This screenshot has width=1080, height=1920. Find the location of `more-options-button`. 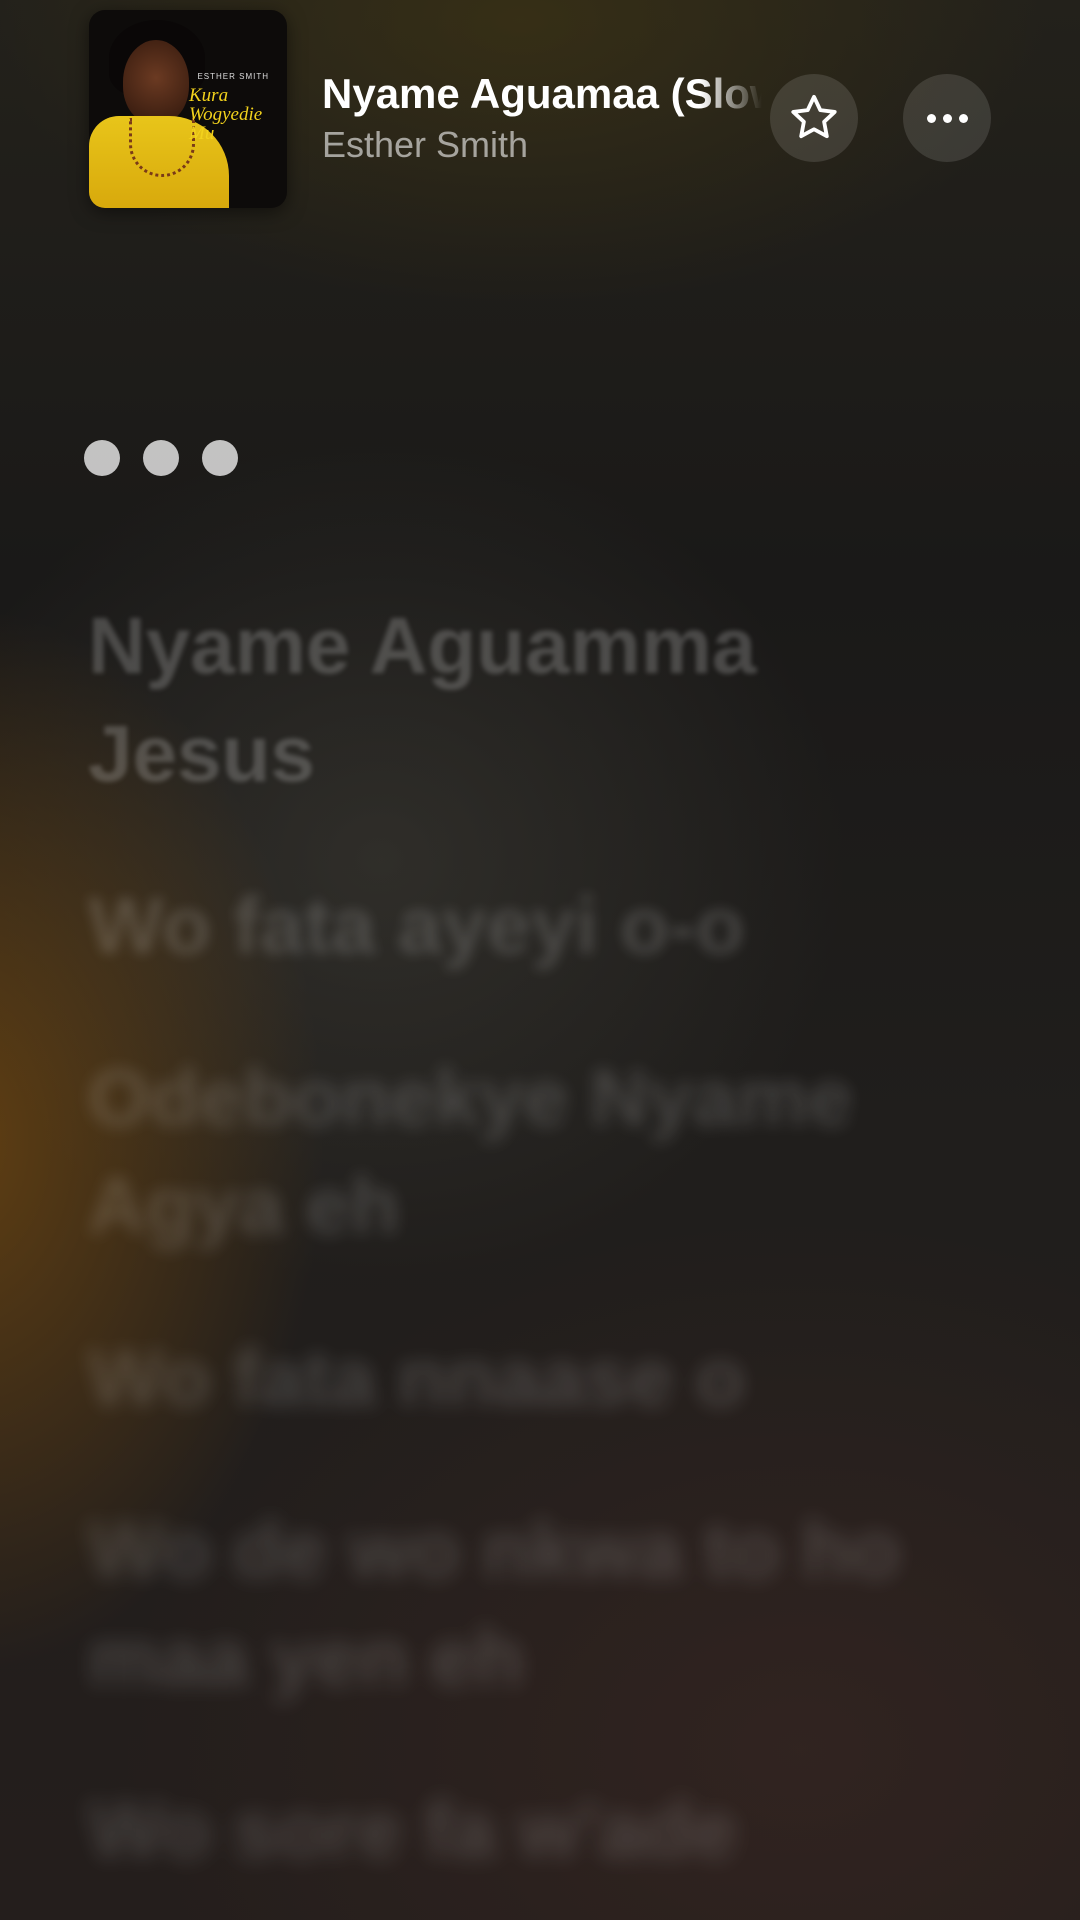

more-options-button is located at coordinates (947, 118).